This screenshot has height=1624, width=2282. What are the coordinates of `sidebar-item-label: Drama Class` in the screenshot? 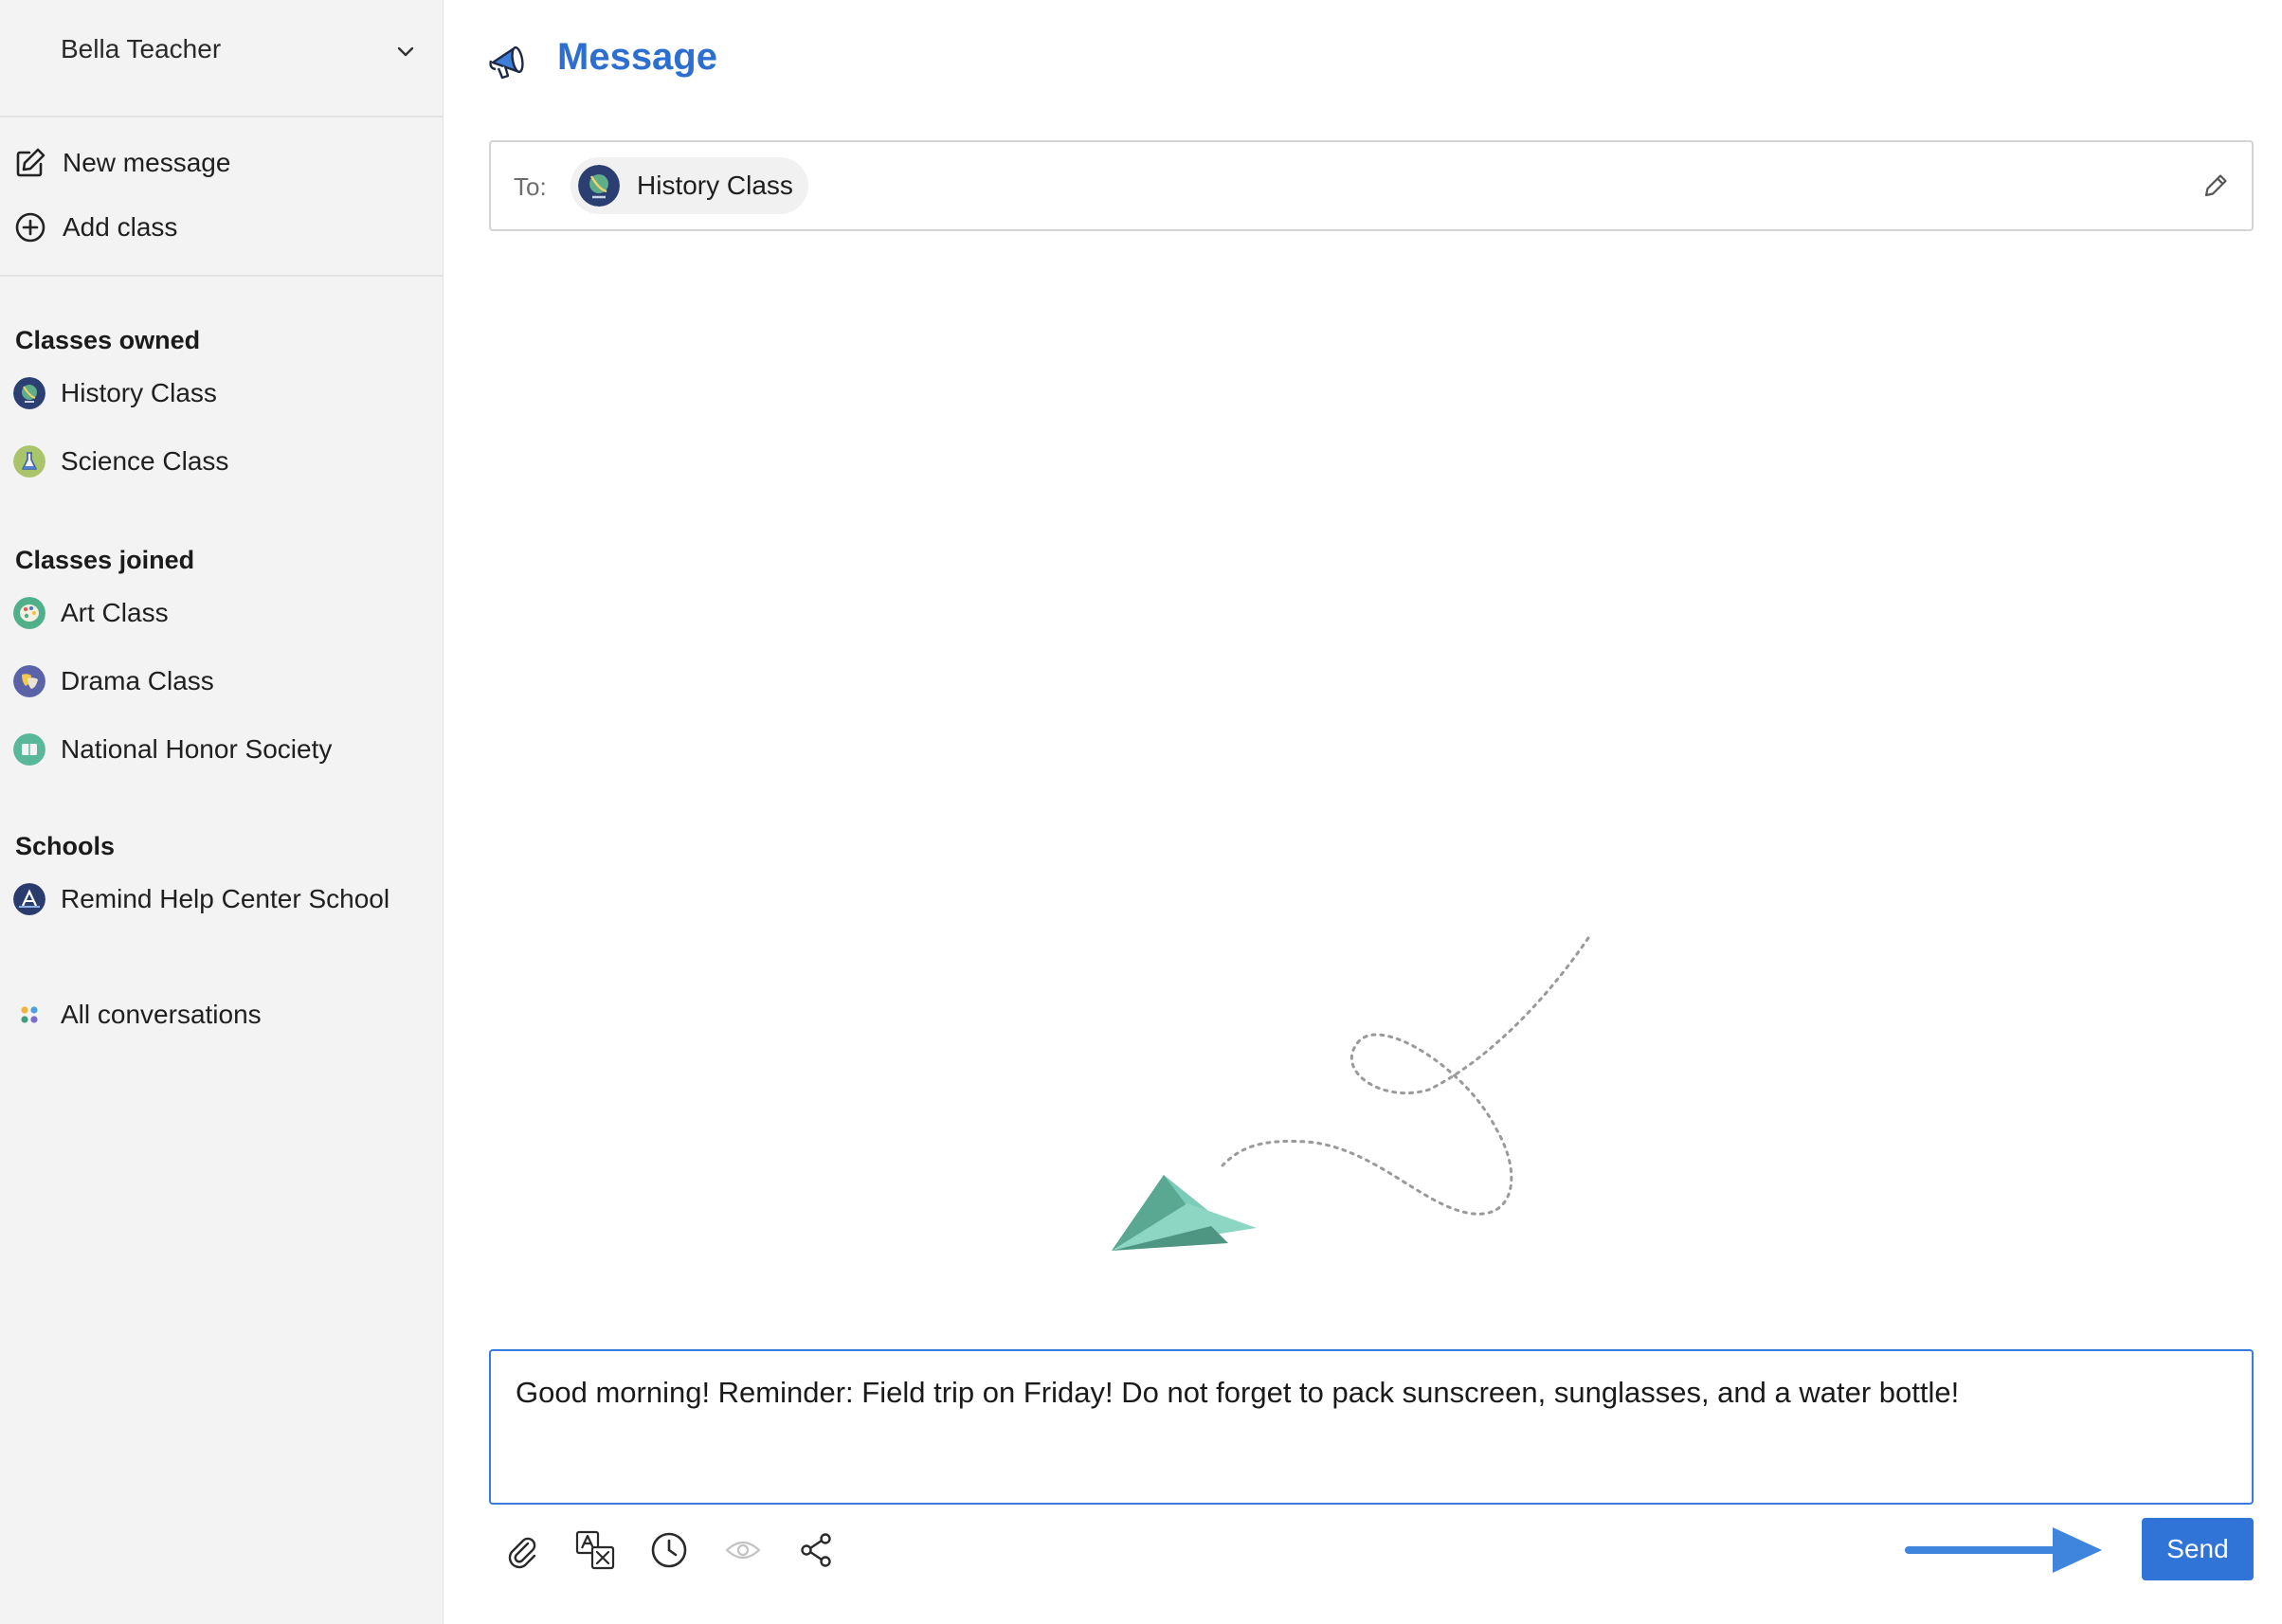 It's located at (137, 680).